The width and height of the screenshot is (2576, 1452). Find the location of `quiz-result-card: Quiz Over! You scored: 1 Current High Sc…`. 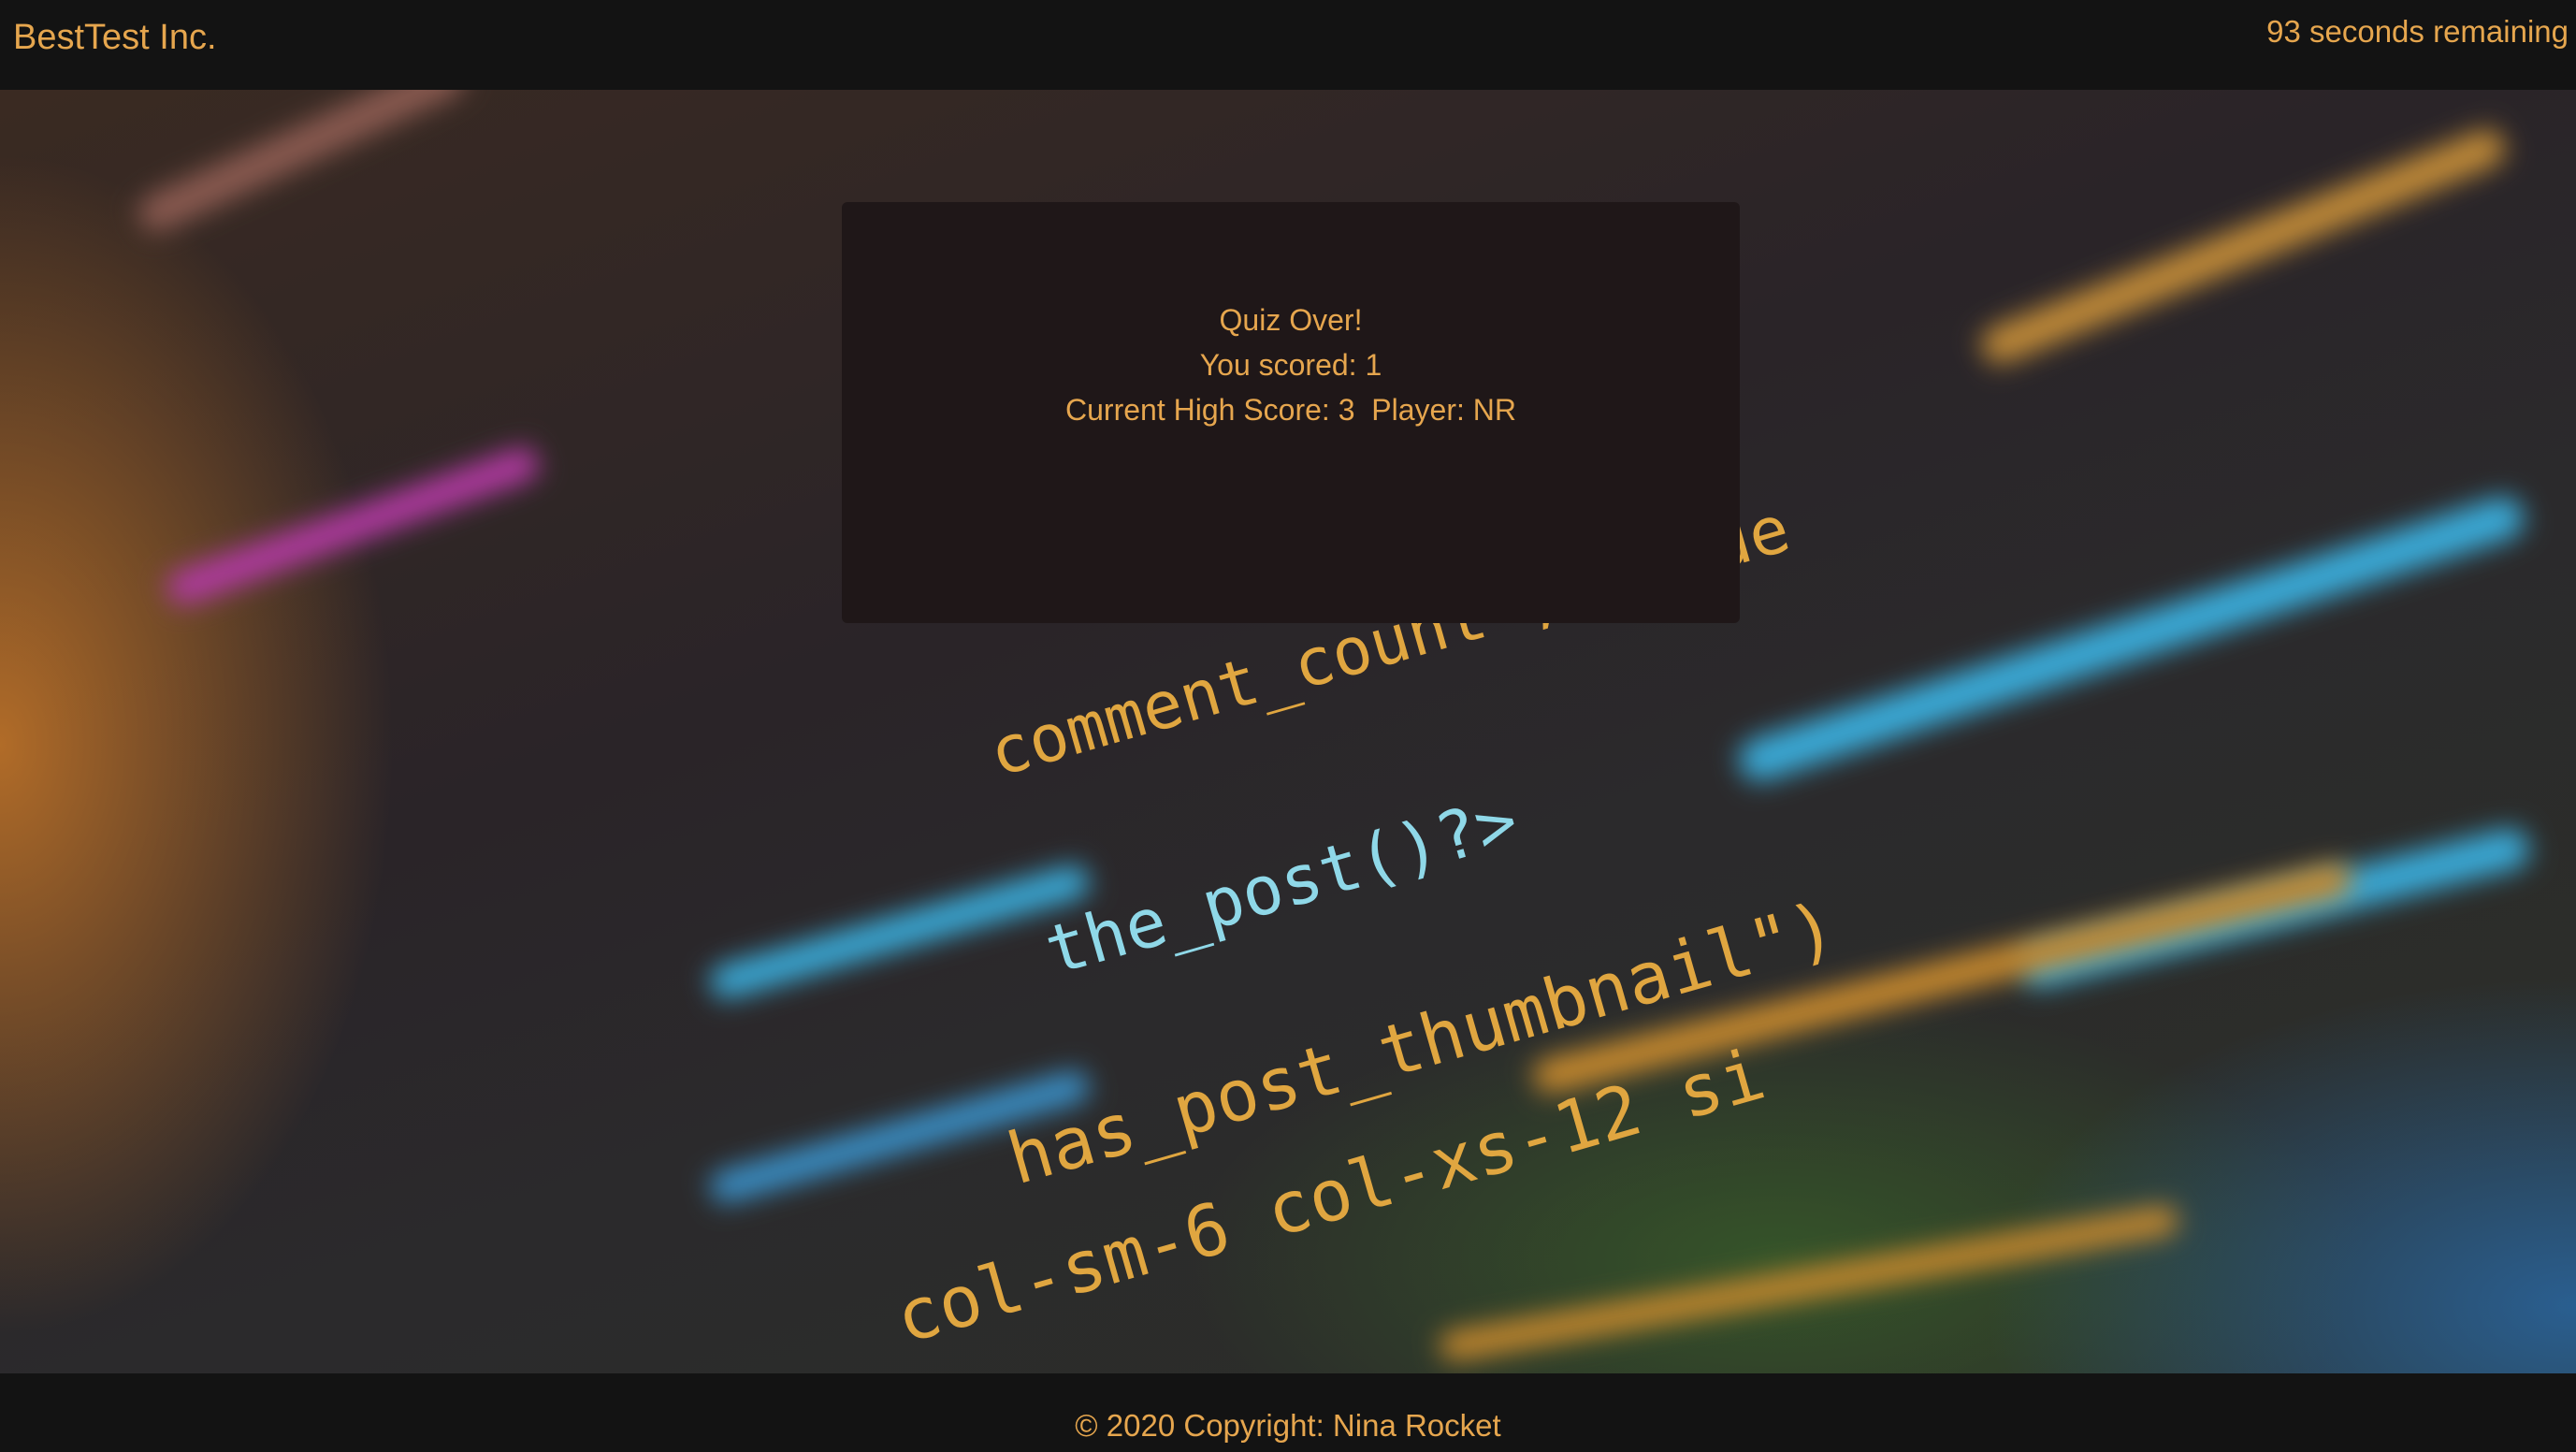

quiz-result-card: Quiz Over! You scored: 1 Current High Sc… is located at coordinates (1291, 412).